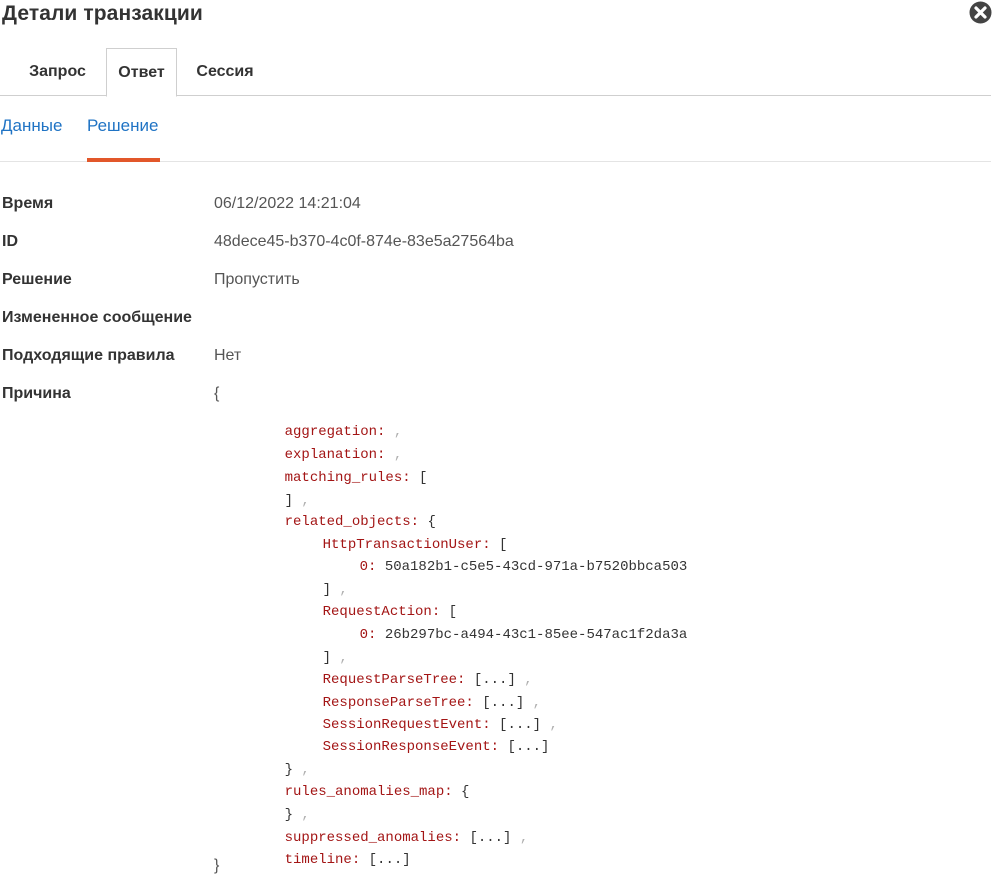 This screenshot has height=876, width=993. What do you see at coordinates (980, 12) in the screenshot?
I see `close-icon` at bounding box center [980, 12].